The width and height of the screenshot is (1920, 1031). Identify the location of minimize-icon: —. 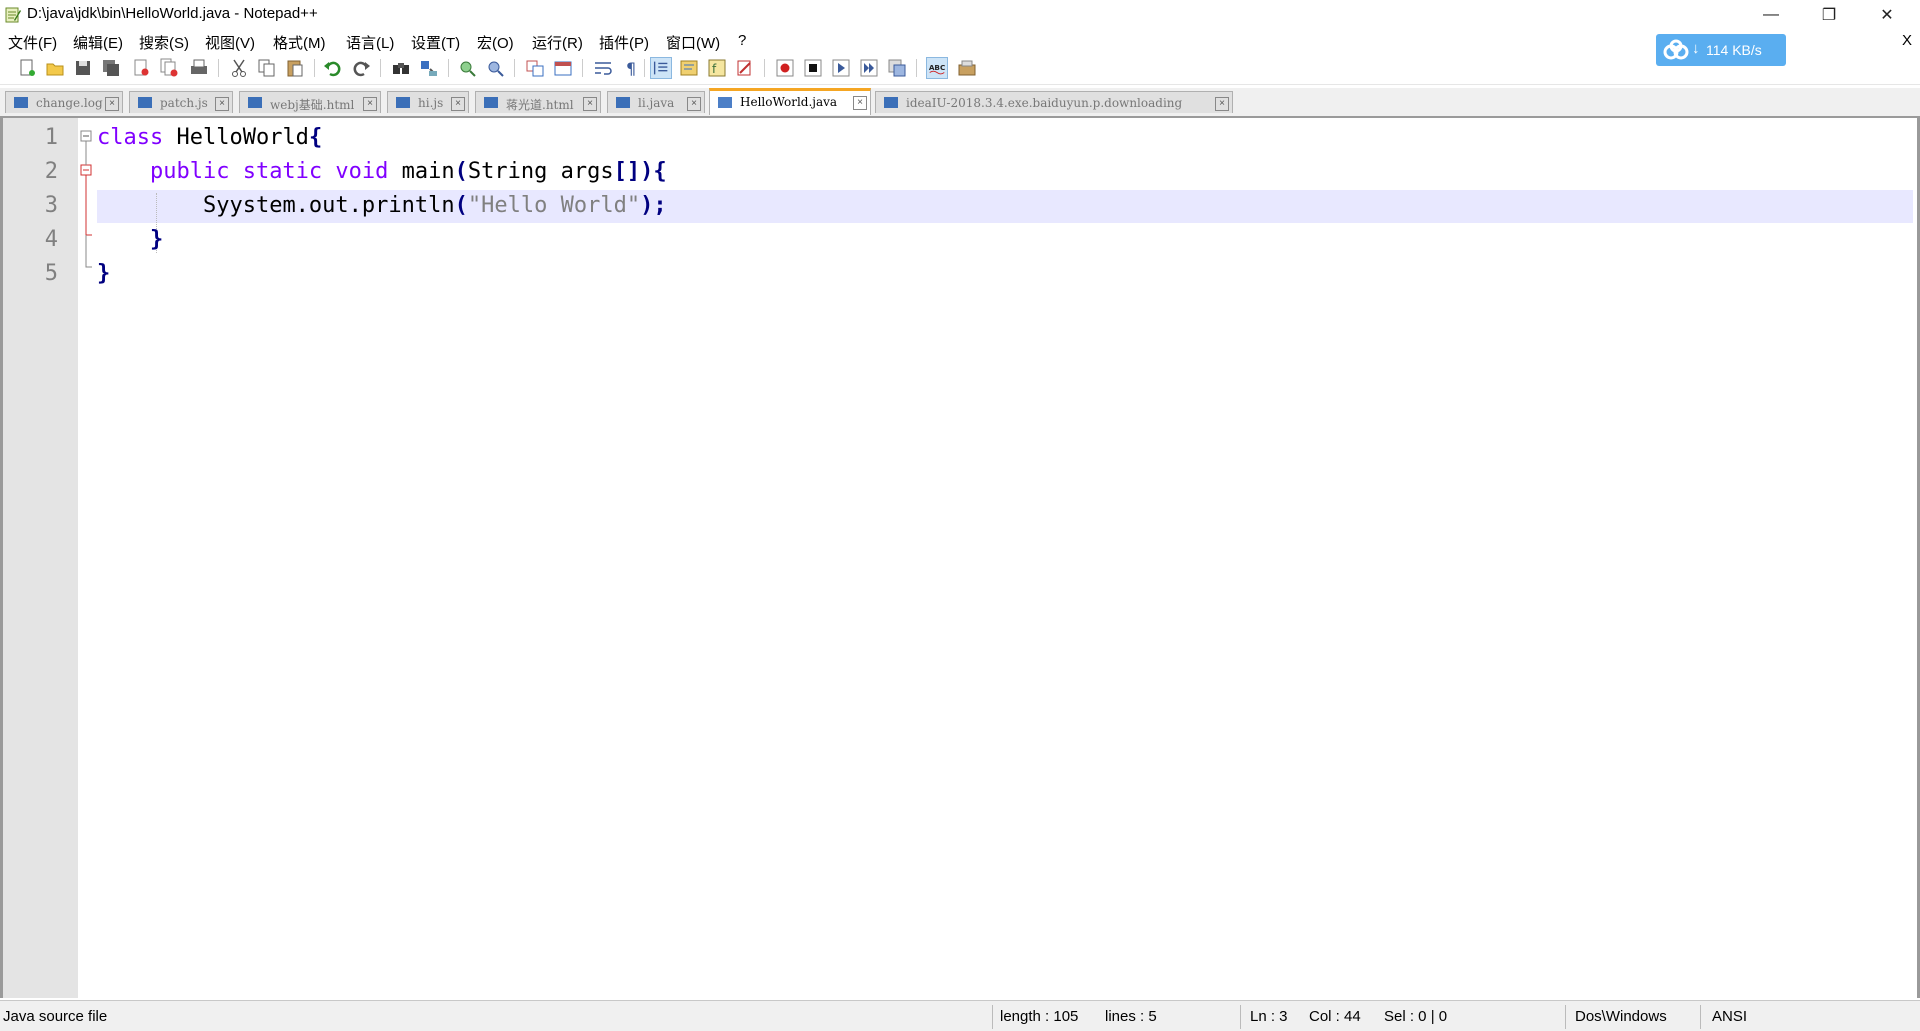
(1771, 14).